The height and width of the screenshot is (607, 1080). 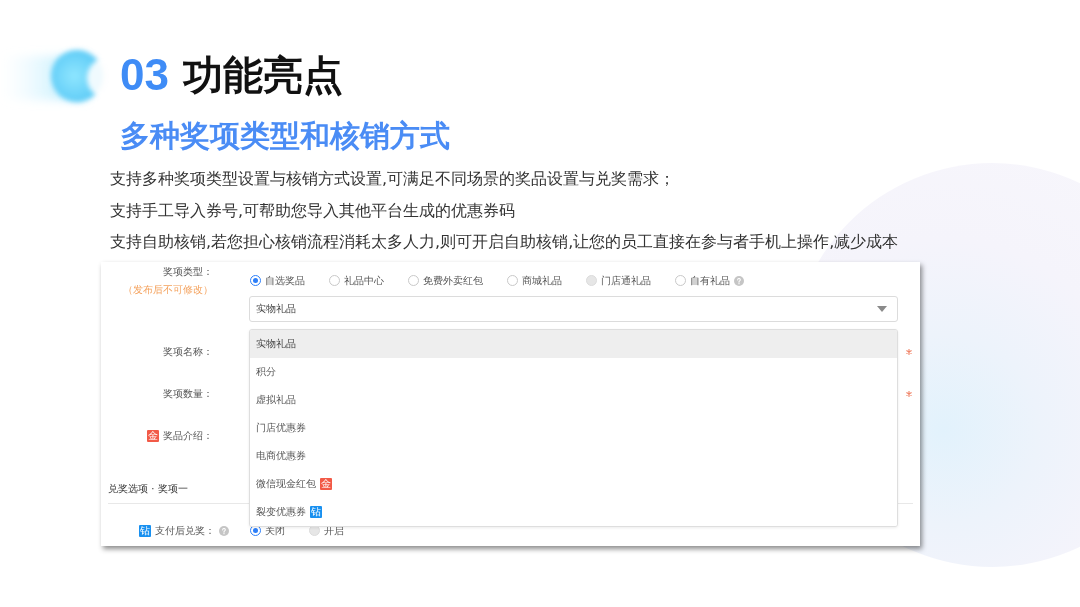 What do you see at coordinates (573, 455) in the screenshot?
I see `dropdown-option: 电商优惠券` at bounding box center [573, 455].